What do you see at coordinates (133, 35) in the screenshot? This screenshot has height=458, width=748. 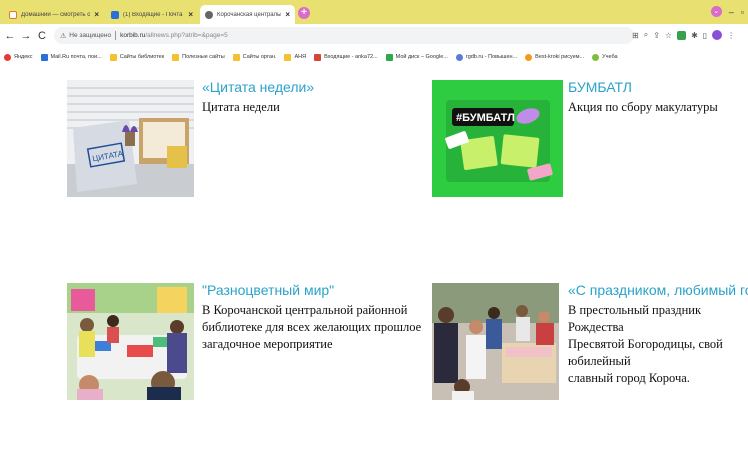 I see `url-domain: korbib.ru` at bounding box center [133, 35].